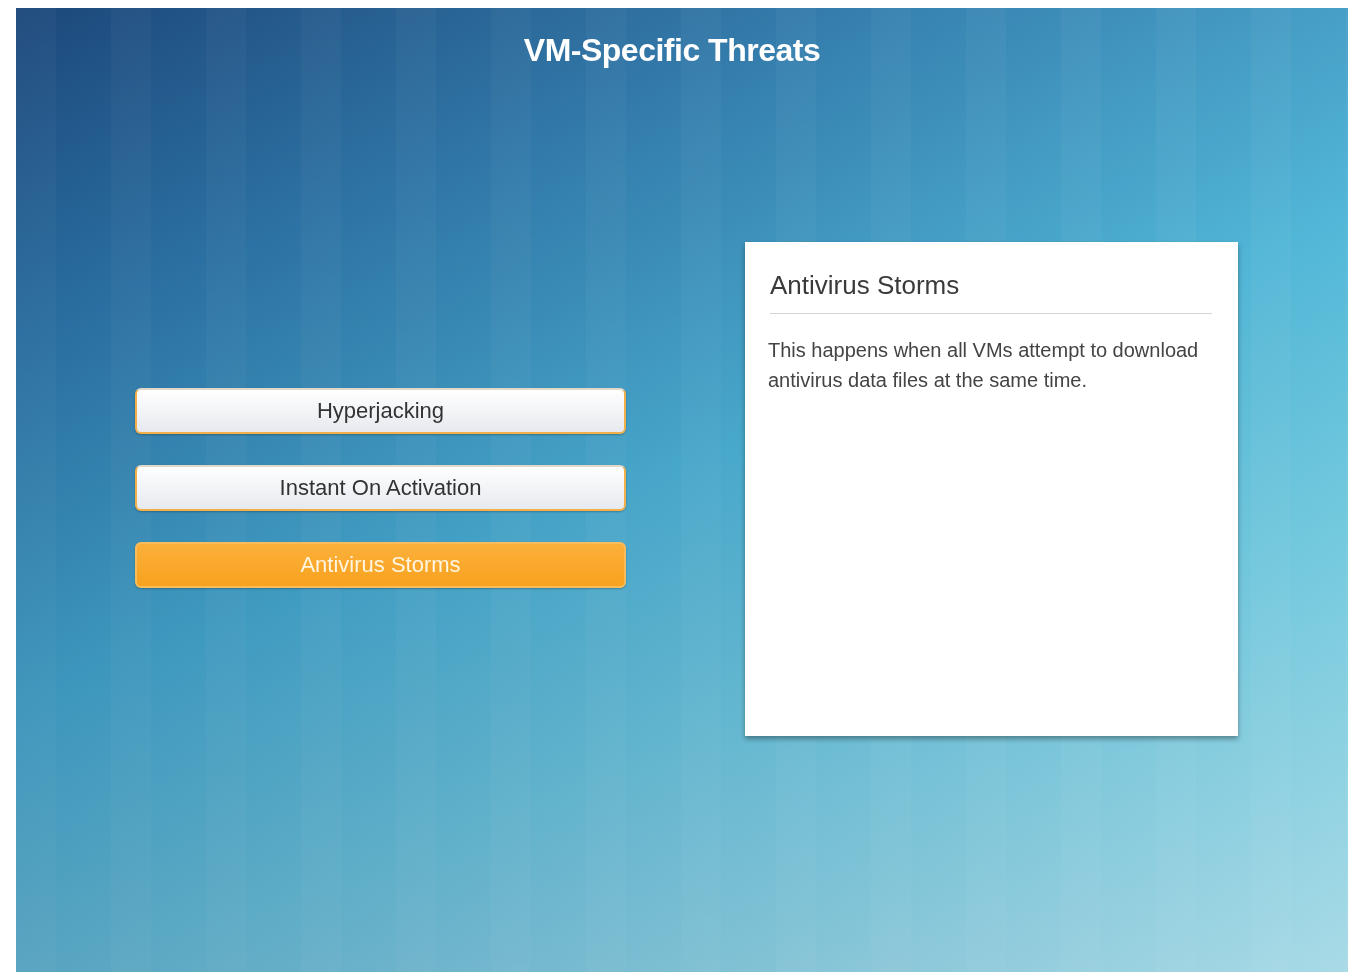 The image size is (1348, 972). Describe the element at coordinates (380, 488) in the screenshot. I see `option-button: Instant On Activation` at that location.